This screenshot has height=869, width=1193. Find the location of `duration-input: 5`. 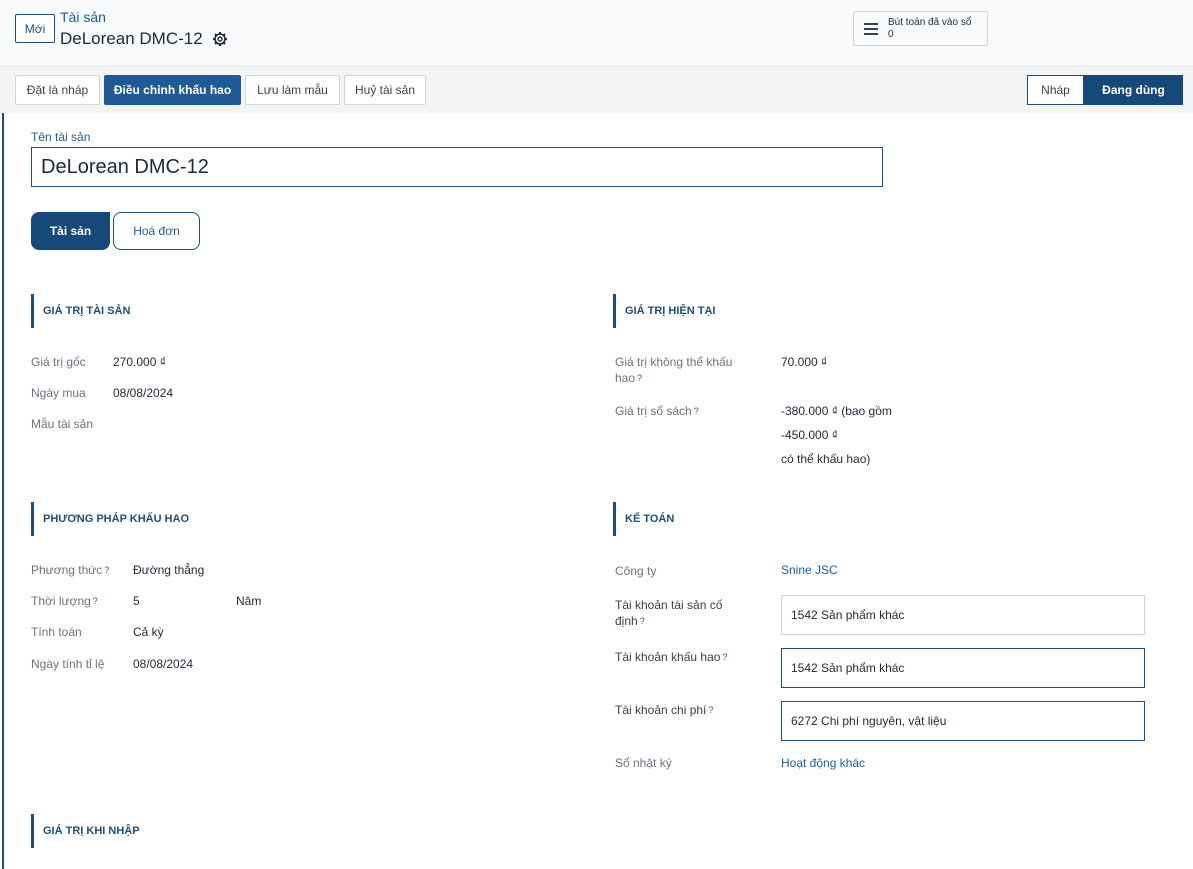

duration-input: 5 is located at coordinates (136, 601).